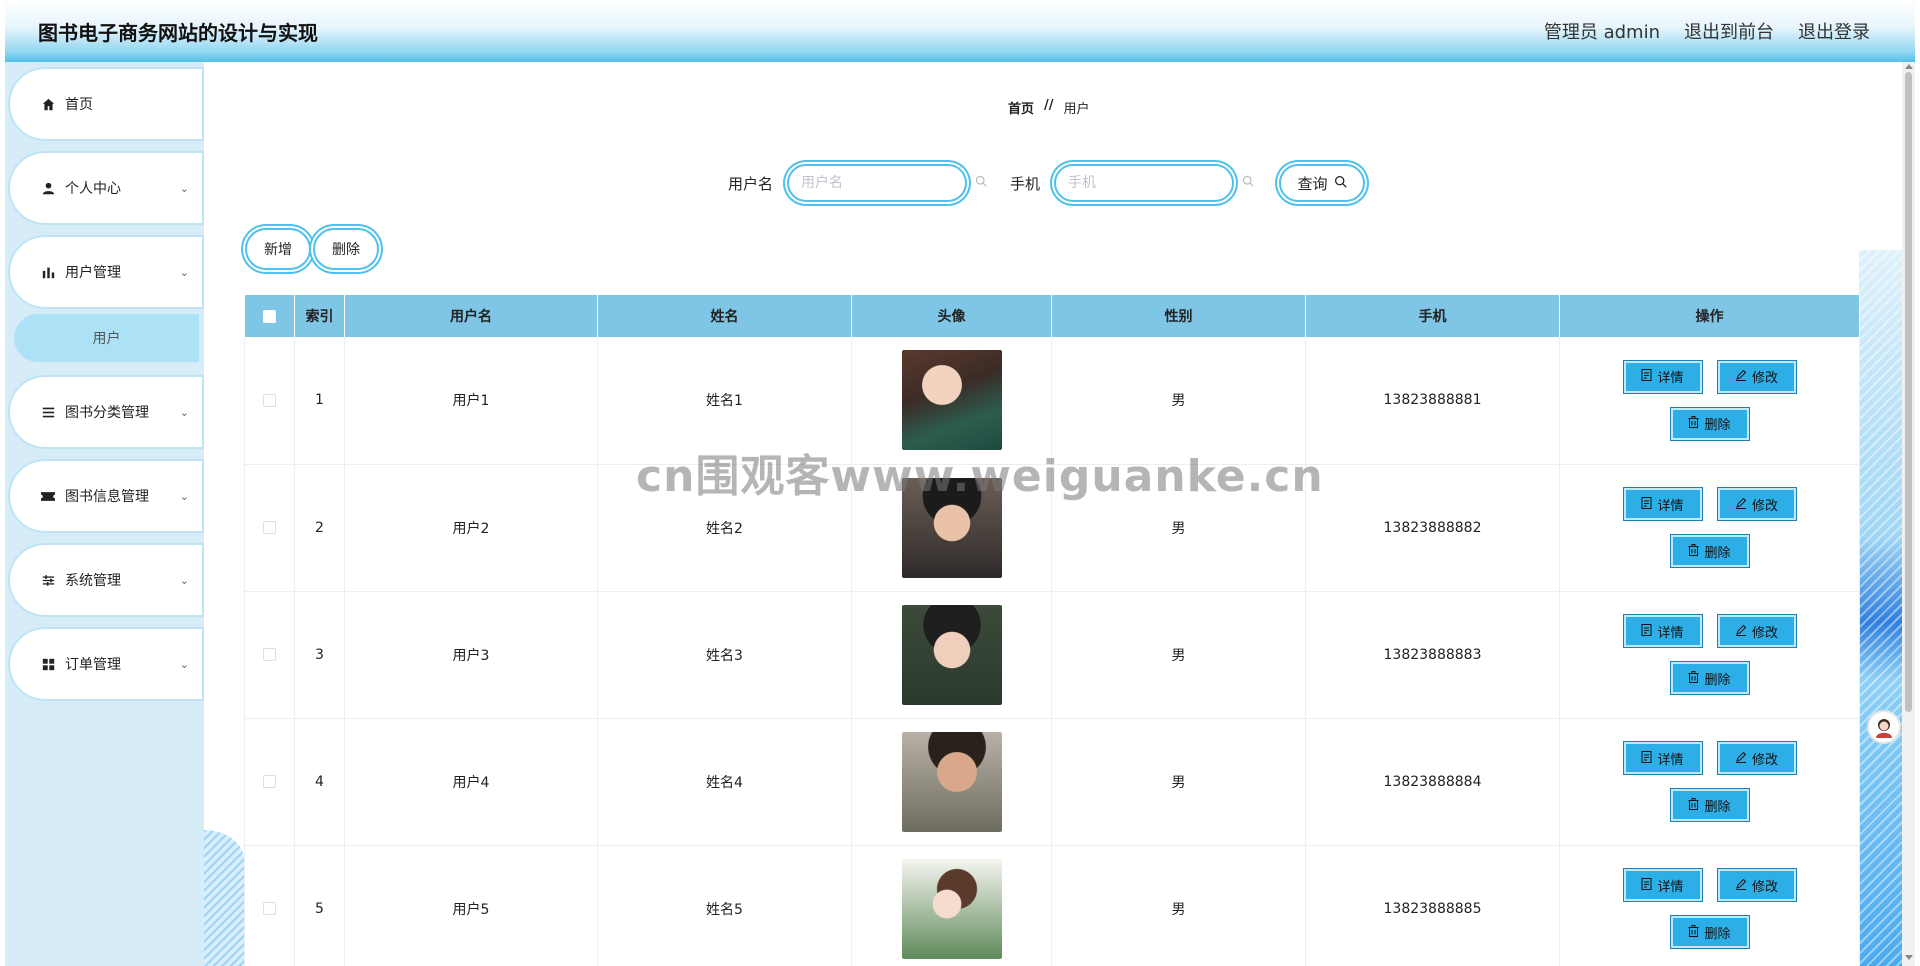 The width and height of the screenshot is (1920, 966). Describe the element at coordinates (1884, 727) in the screenshot. I see `floating-assistant-avatar` at that location.